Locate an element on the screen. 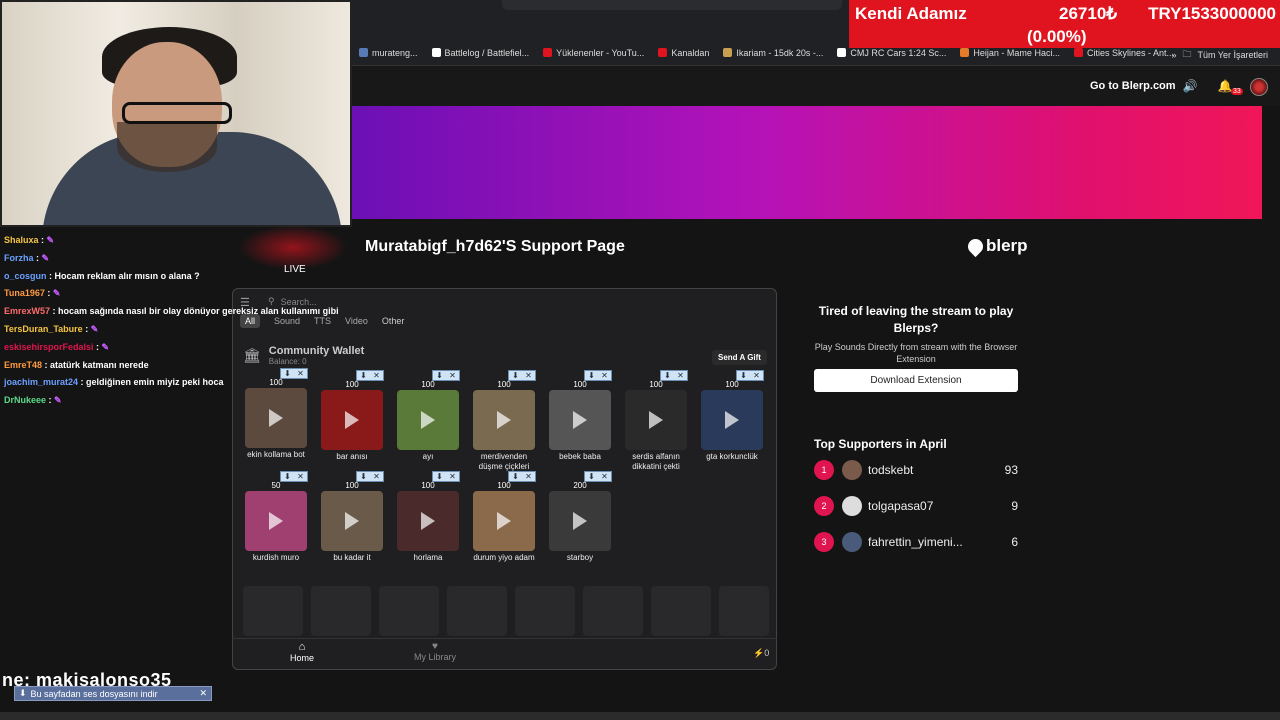 The image size is (1280, 720). sound-card: 200 starboy is located at coordinates (580, 522).